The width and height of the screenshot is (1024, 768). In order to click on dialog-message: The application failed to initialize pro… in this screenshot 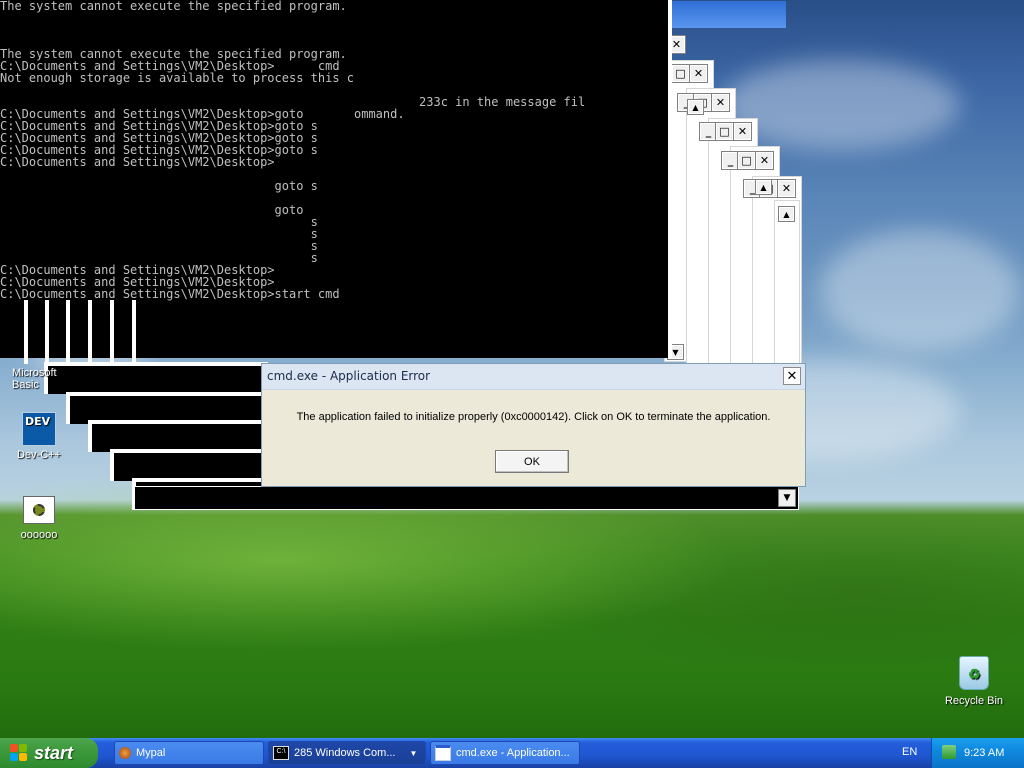, I will do `click(533, 417)`.